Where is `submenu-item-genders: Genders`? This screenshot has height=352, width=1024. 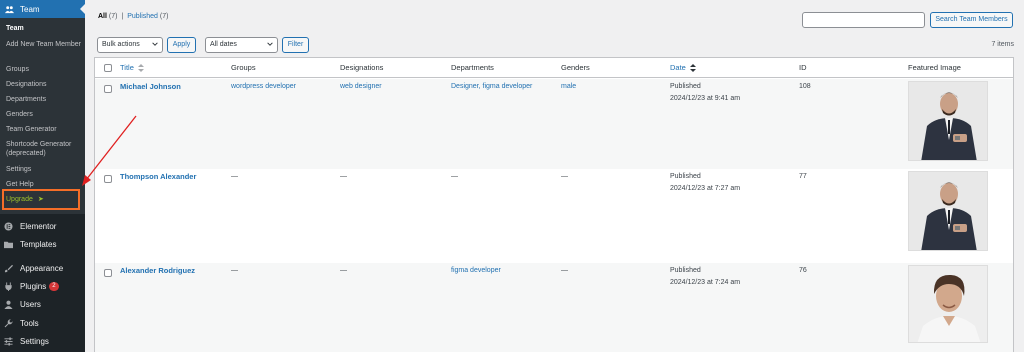
submenu-item-genders: Genders is located at coordinates (44, 114).